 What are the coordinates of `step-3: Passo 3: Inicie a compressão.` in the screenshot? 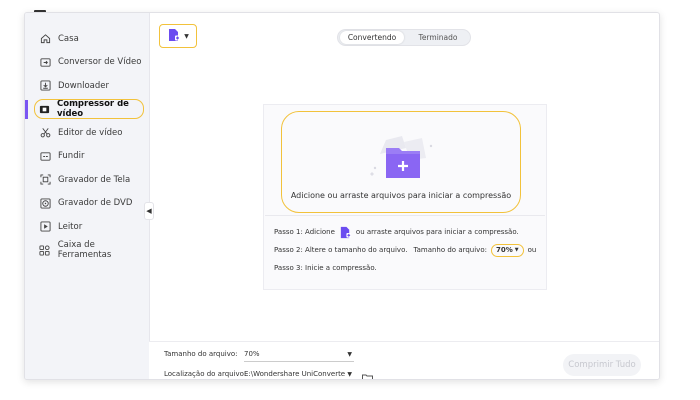 It's located at (405, 268).